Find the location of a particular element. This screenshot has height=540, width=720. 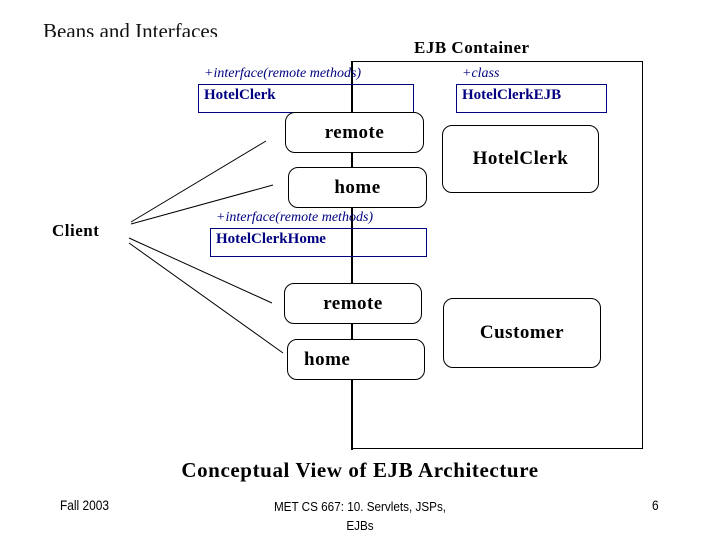

bean-class-name-box: HotelClerkEJB is located at coordinates (531, 98).